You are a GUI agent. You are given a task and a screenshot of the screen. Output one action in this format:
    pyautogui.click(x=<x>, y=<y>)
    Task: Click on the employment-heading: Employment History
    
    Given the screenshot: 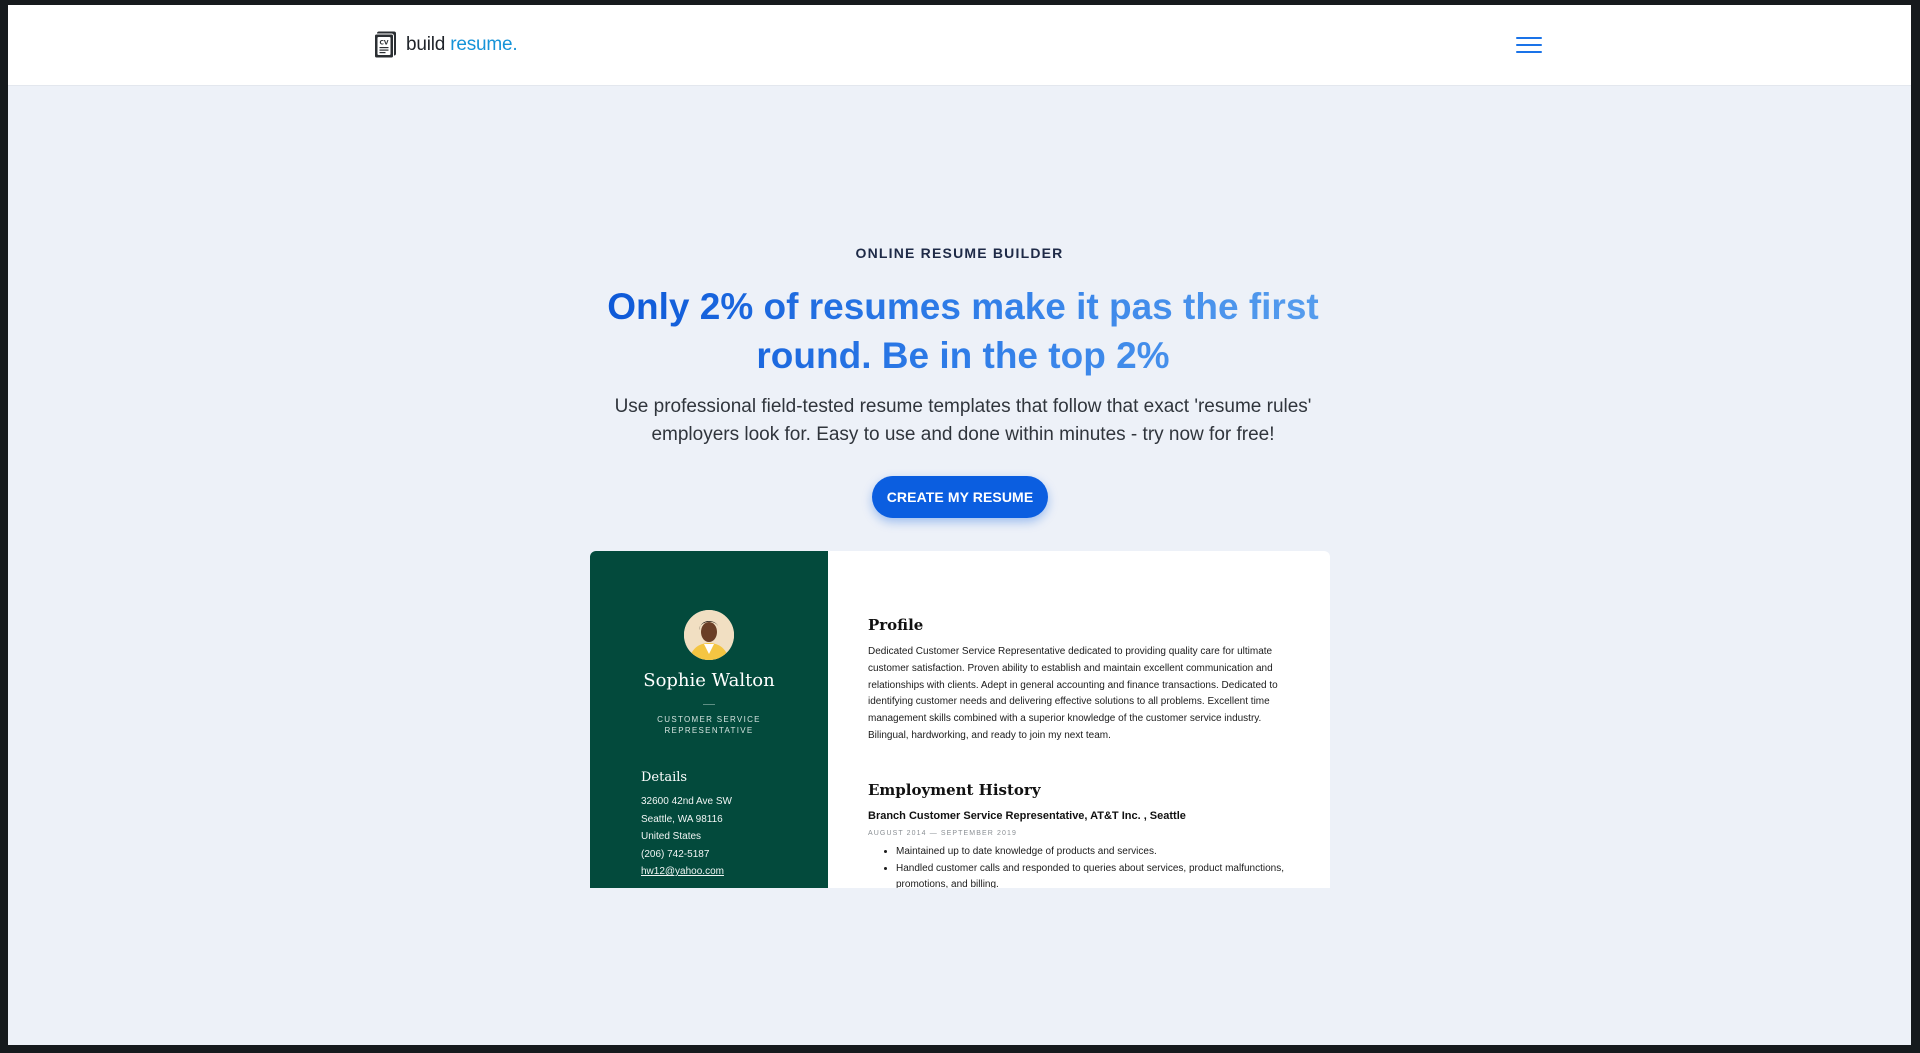 What is the action you would take?
    pyautogui.click(x=954, y=790)
    